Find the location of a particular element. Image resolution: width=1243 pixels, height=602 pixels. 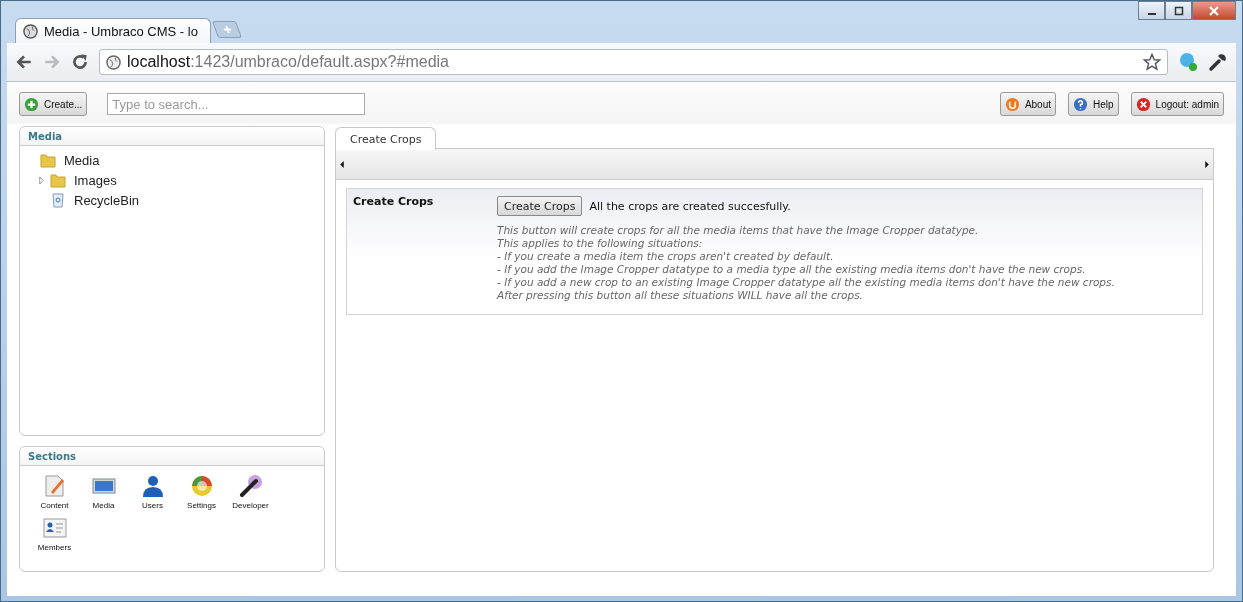

maximize-icon is located at coordinates (1178, 10).